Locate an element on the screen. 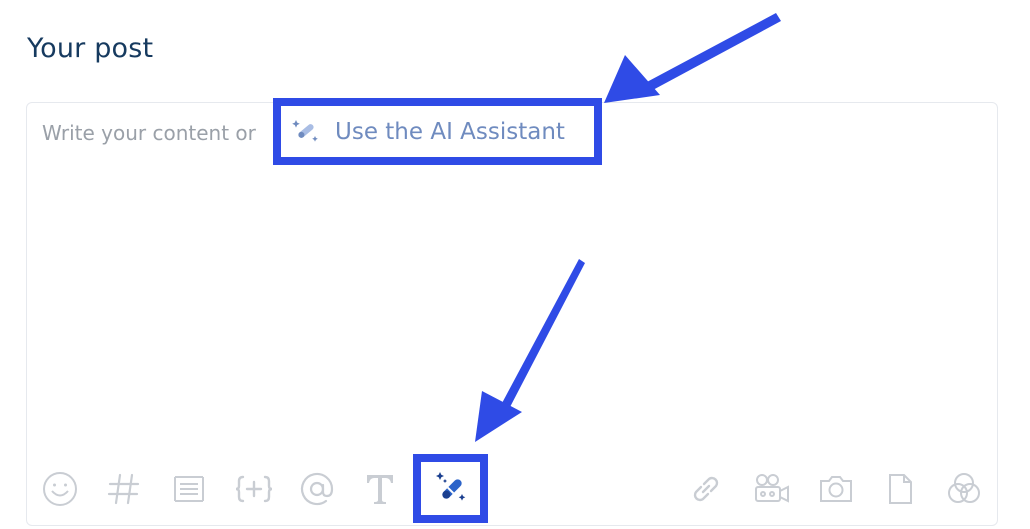 The height and width of the screenshot is (529, 1030). color-circles-icon is located at coordinates (964, 489).